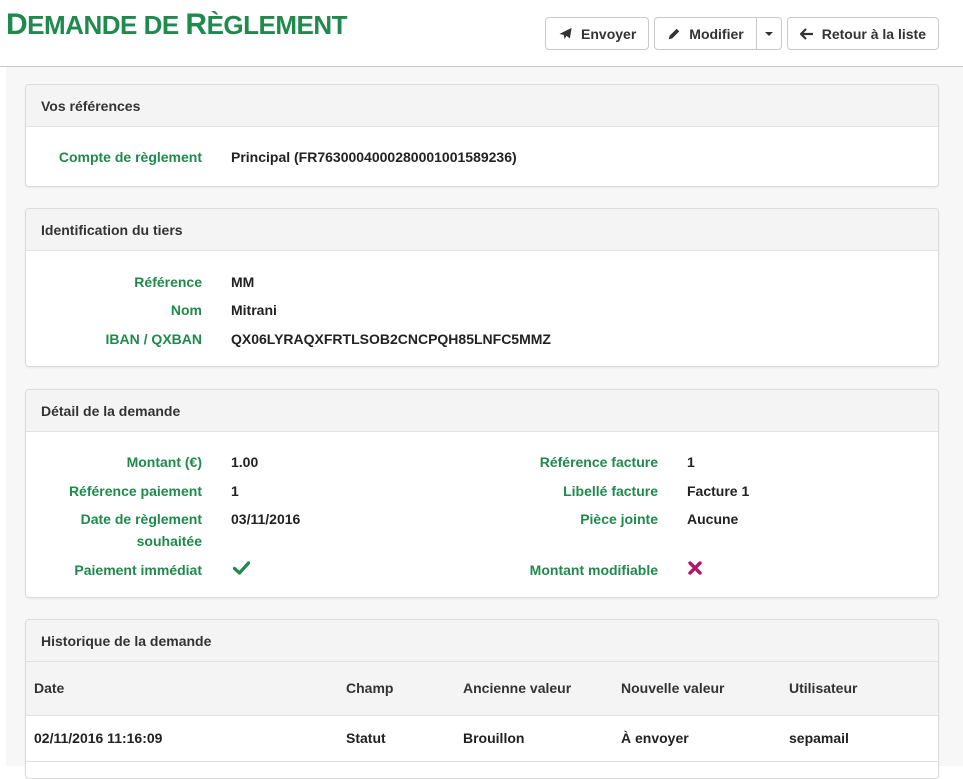 The image size is (963, 779). I want to click on check-icon, so click(241, 570).